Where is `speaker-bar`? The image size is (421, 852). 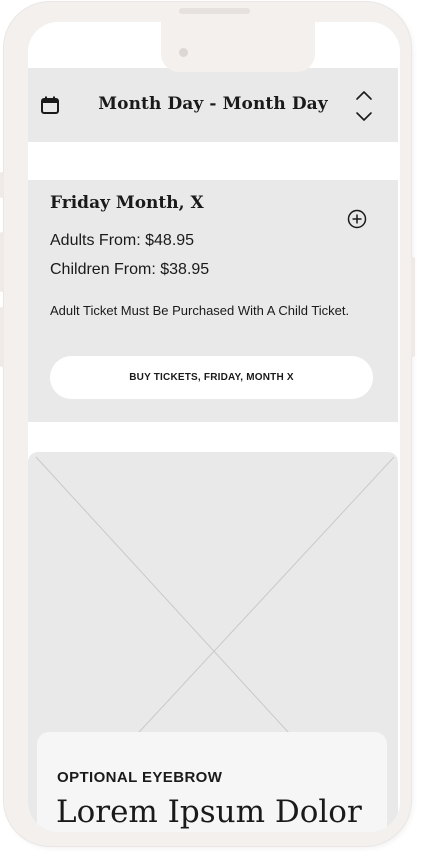
speaker-bar is located at coordinates (214, 11).